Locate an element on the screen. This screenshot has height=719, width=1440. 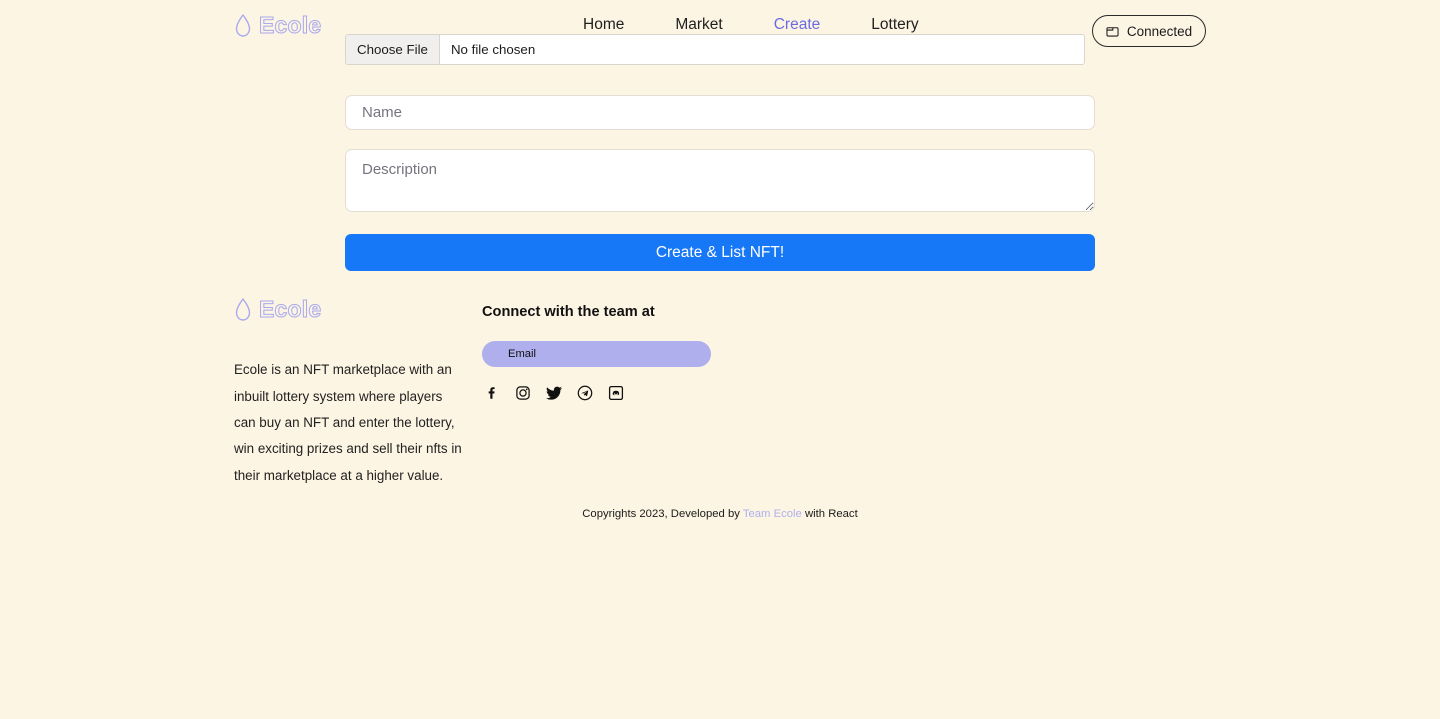
email-button-label: Email is located at coordinates (522, 354).